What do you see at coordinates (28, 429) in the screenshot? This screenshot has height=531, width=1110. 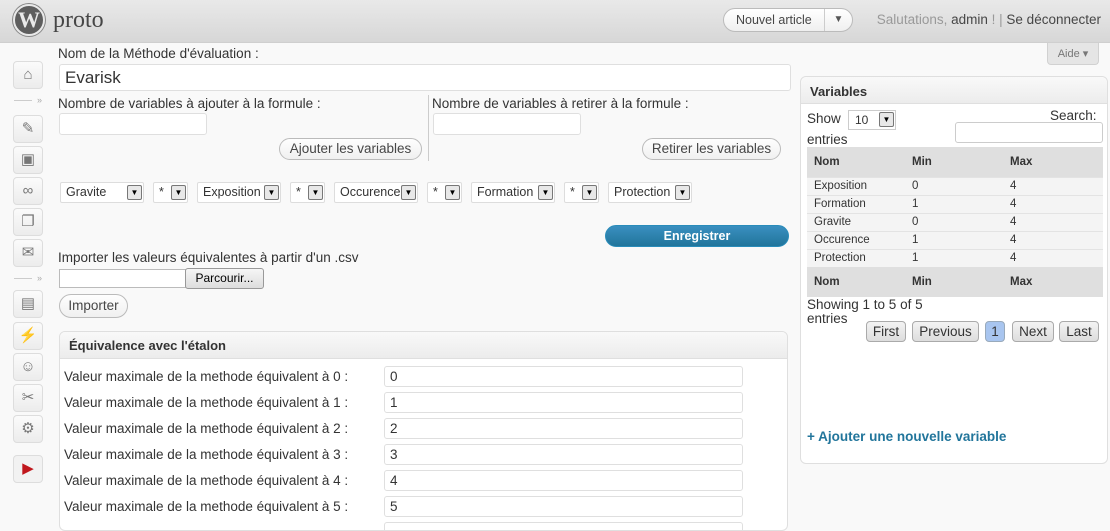 I see `settings-icon: ⚙` at bounding box center [28, 429].